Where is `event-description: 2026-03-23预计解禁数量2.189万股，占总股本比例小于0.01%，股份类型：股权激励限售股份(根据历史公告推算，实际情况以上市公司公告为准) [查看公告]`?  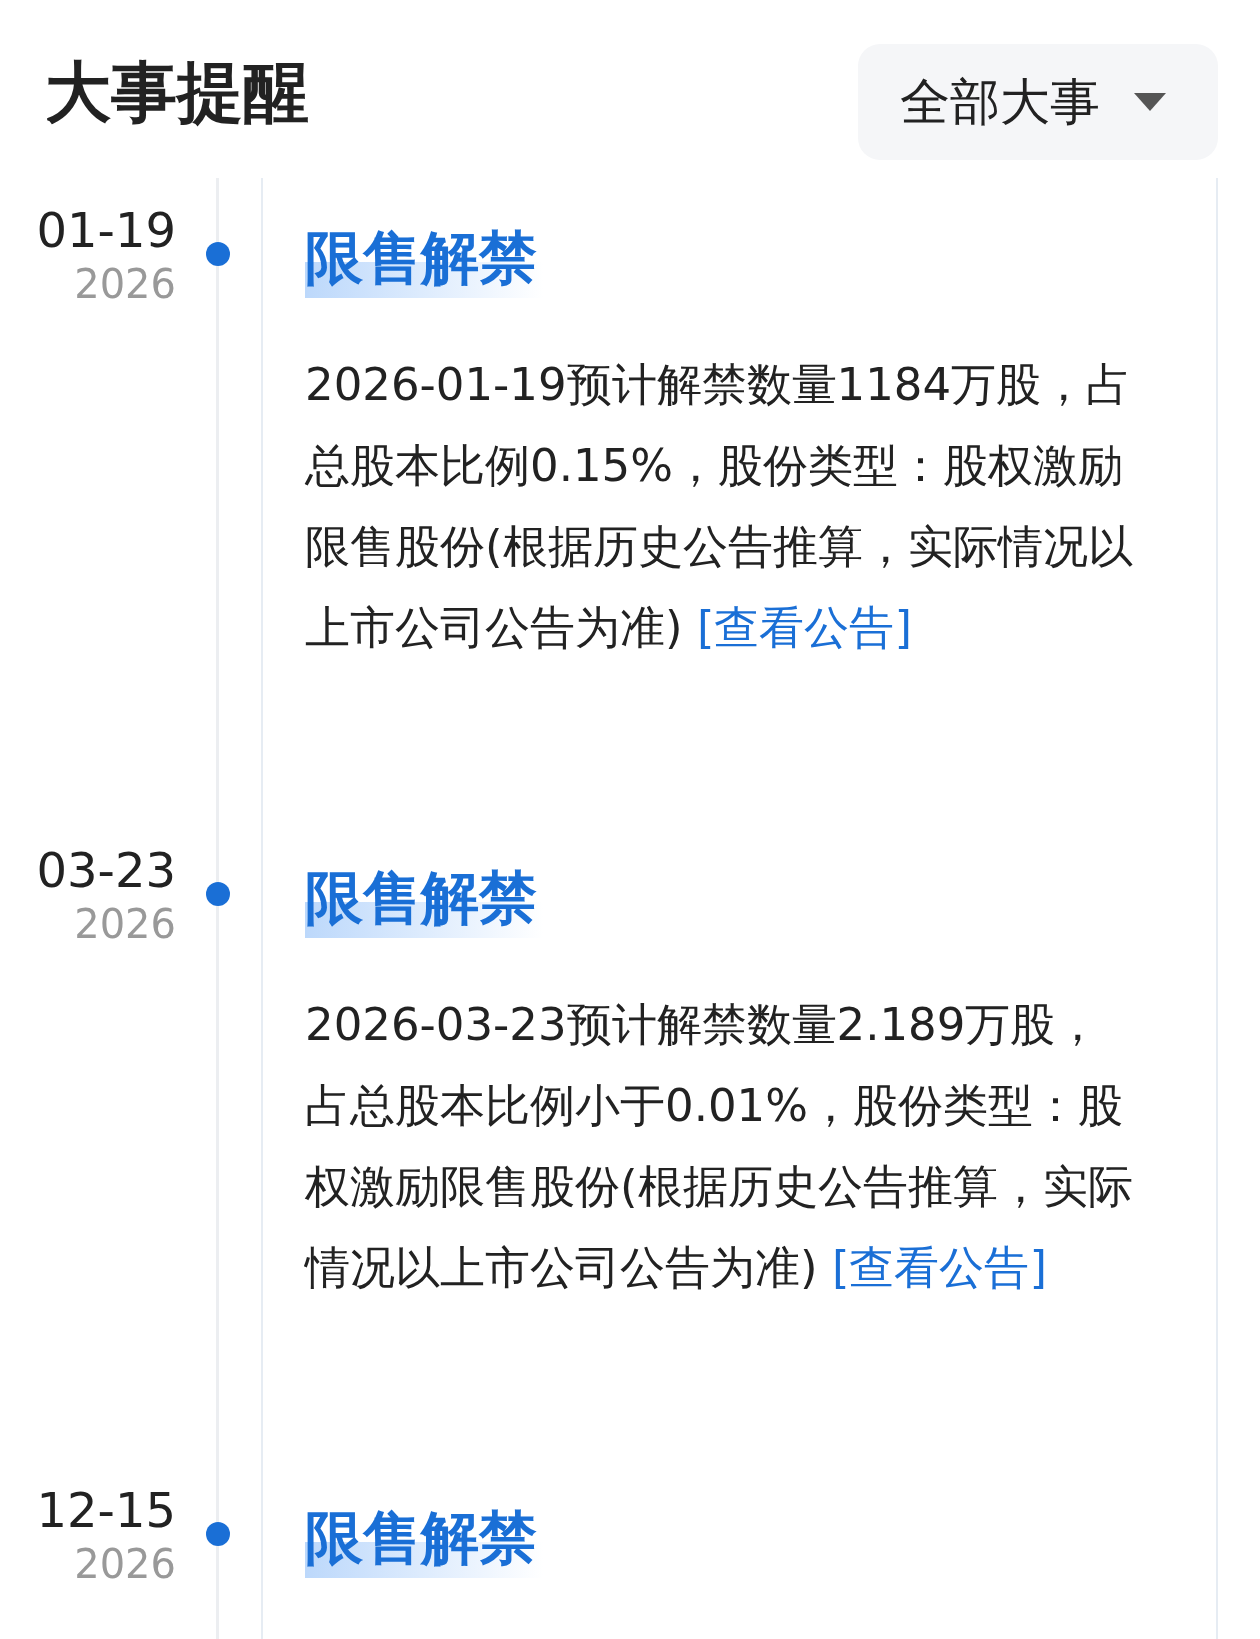 event-description: 2026-03-23预计解禁数量2.189万股，占总股本比例小于0.01%，股份类型：股权激励限售股份(根据历史公告推算，实际情况以上市公司公告为准) [查看公告] is located at coordinates (719, 1146).